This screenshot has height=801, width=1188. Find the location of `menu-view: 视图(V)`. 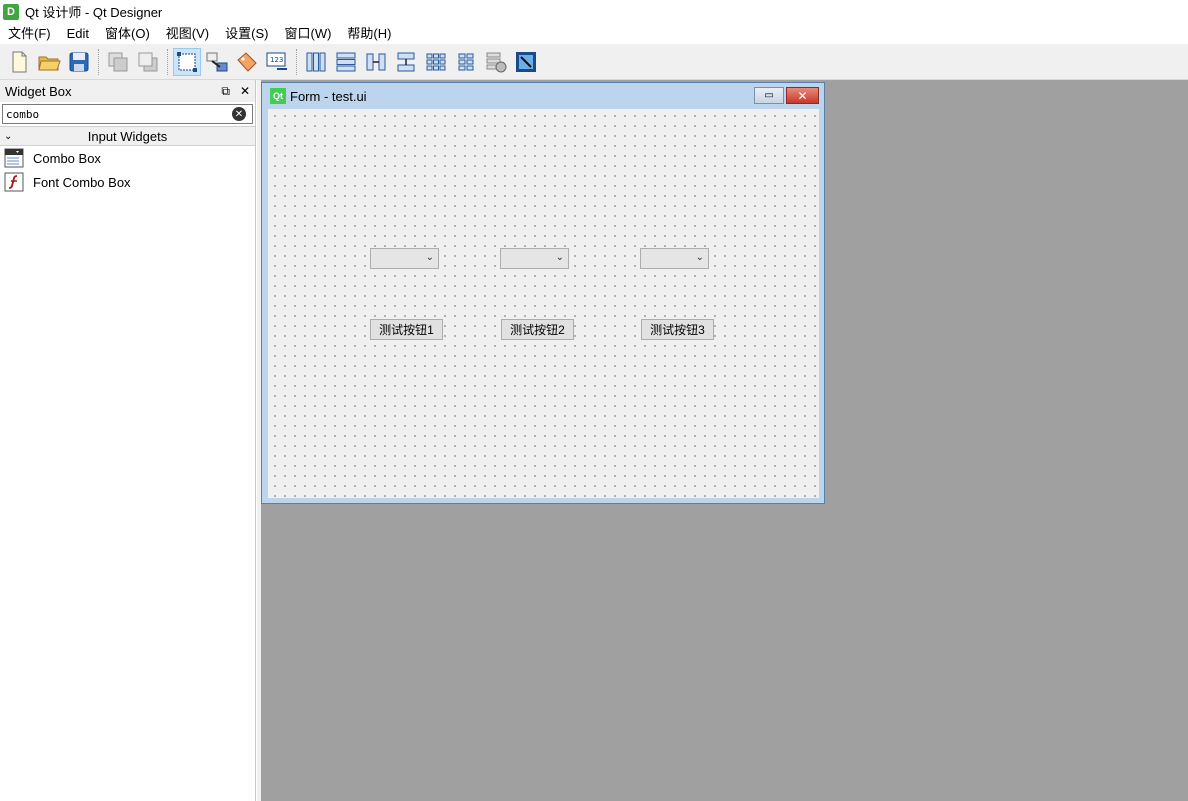

menu-view: 视图(V) is located at coordinates (187, 34).